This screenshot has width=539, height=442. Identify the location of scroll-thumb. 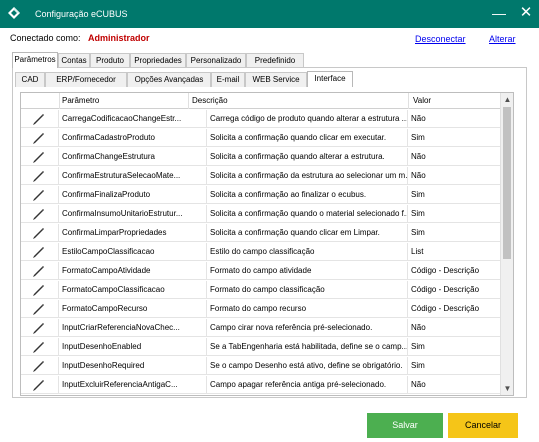
(507, 183).